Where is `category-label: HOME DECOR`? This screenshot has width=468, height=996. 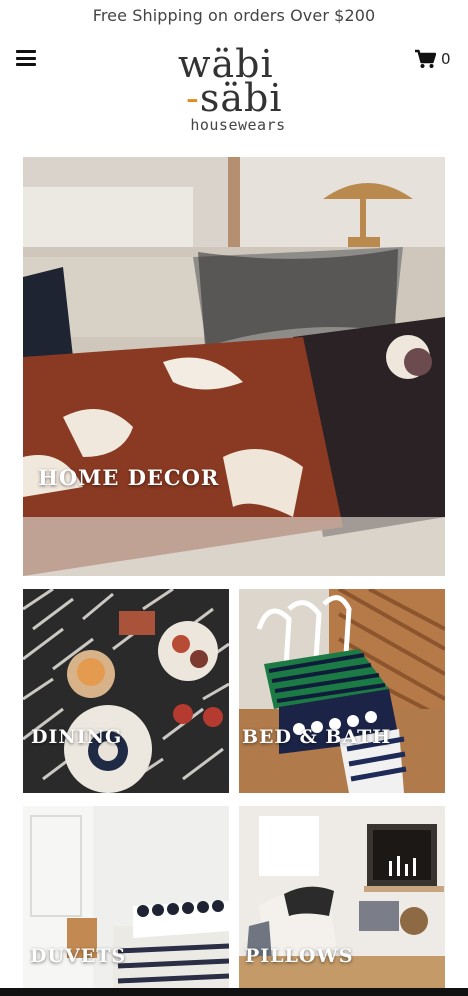
category-label: HOME DECOR is located at coordinates (129, 477).